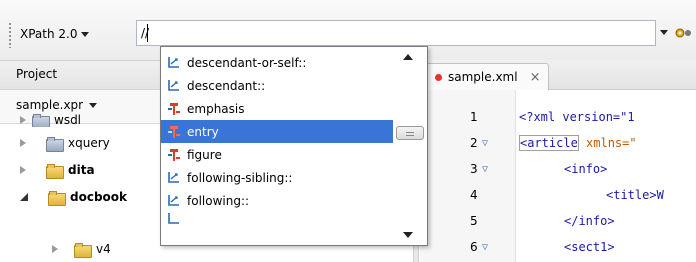 The image size is (696, 262). I want to click on line-number: 1, so click(474, 117).